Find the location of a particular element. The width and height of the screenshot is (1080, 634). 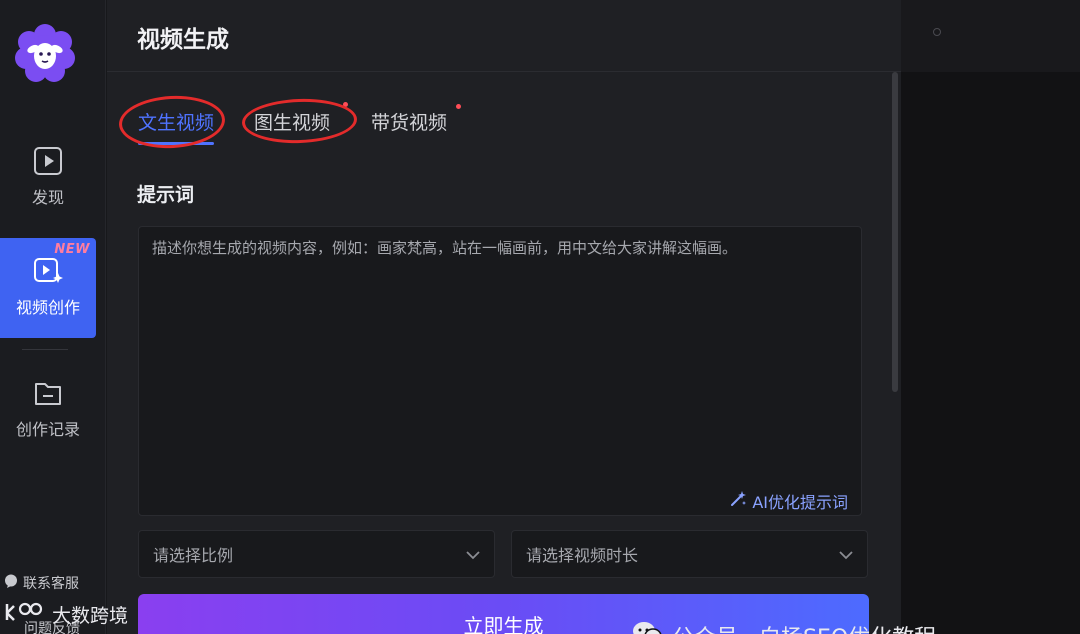

watermark-left: 大数跨境 is located at coordinates (66, 614).